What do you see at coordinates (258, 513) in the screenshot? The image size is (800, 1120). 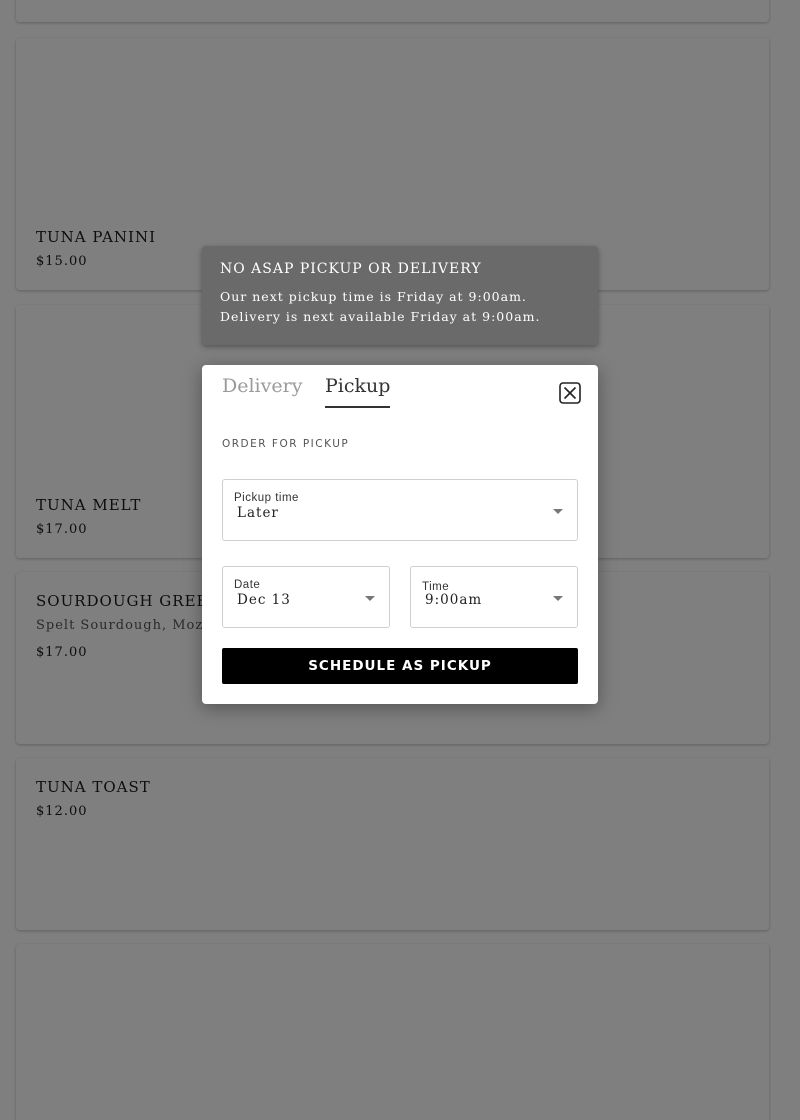 I see `pickup-time-value: Later` at bounding box center [258, 513].